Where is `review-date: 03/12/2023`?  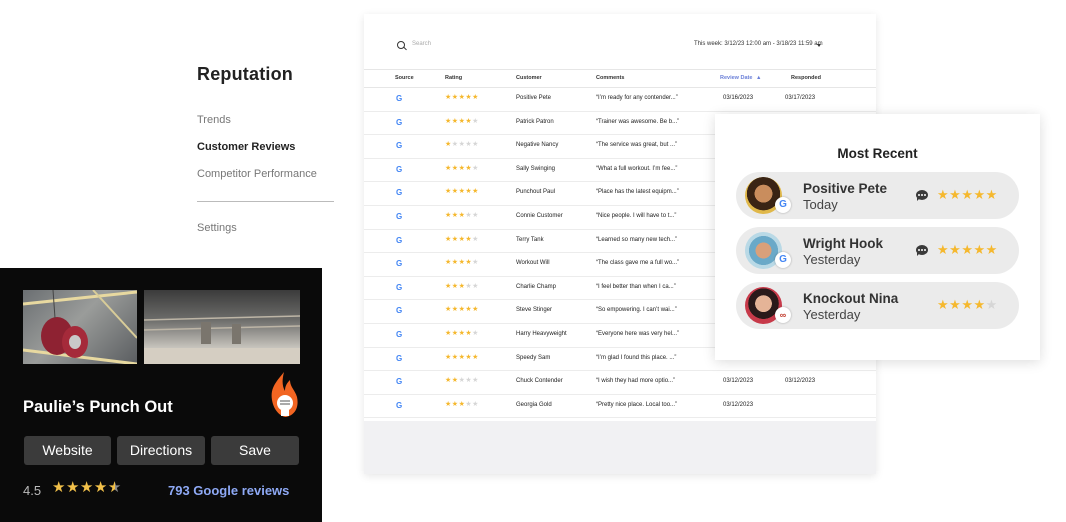 review-date: 03/12/2023 is located at coordinates (738, 404).